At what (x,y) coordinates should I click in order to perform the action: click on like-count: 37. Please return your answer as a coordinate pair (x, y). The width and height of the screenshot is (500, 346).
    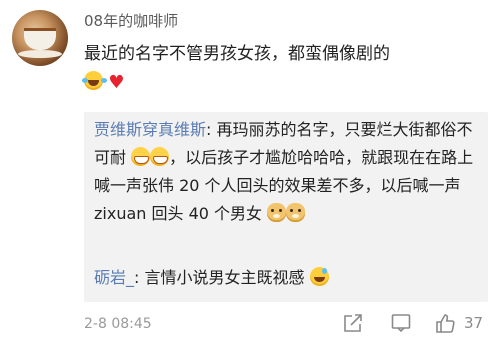
    Looking at the image, I should click on (474, 323).